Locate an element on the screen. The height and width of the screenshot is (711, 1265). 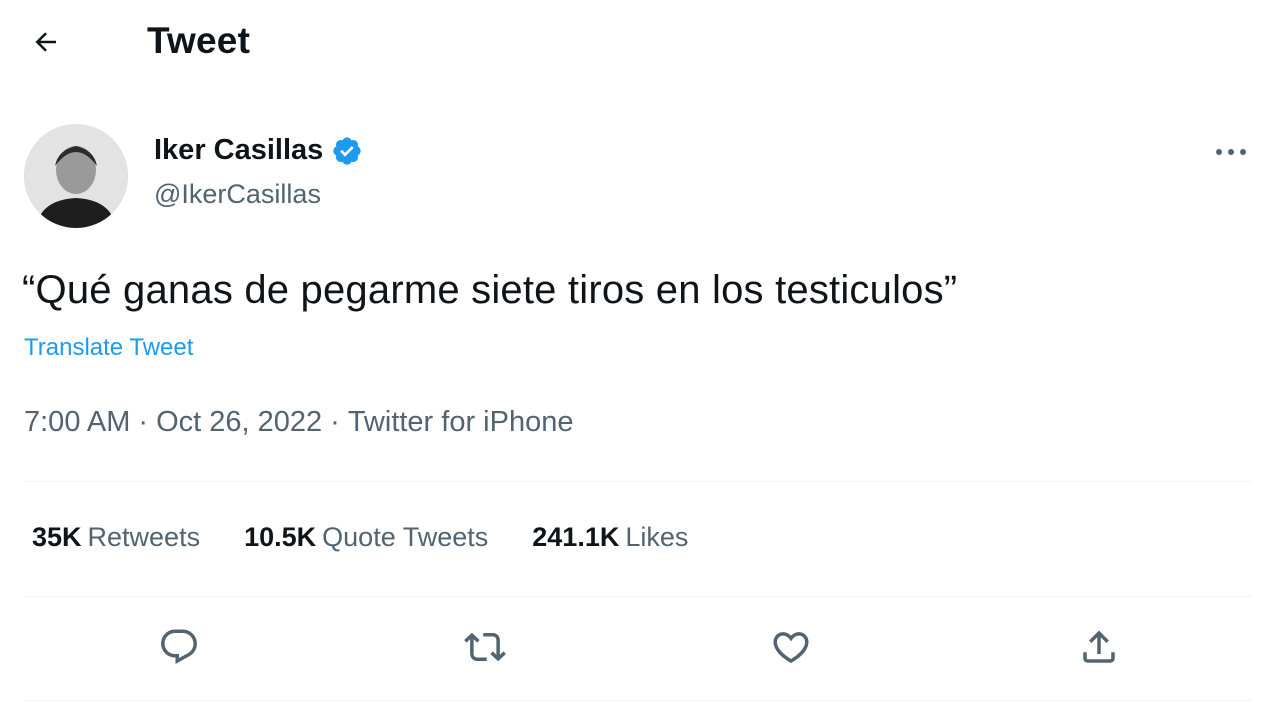
avatar is located at coordinates (76, 176).